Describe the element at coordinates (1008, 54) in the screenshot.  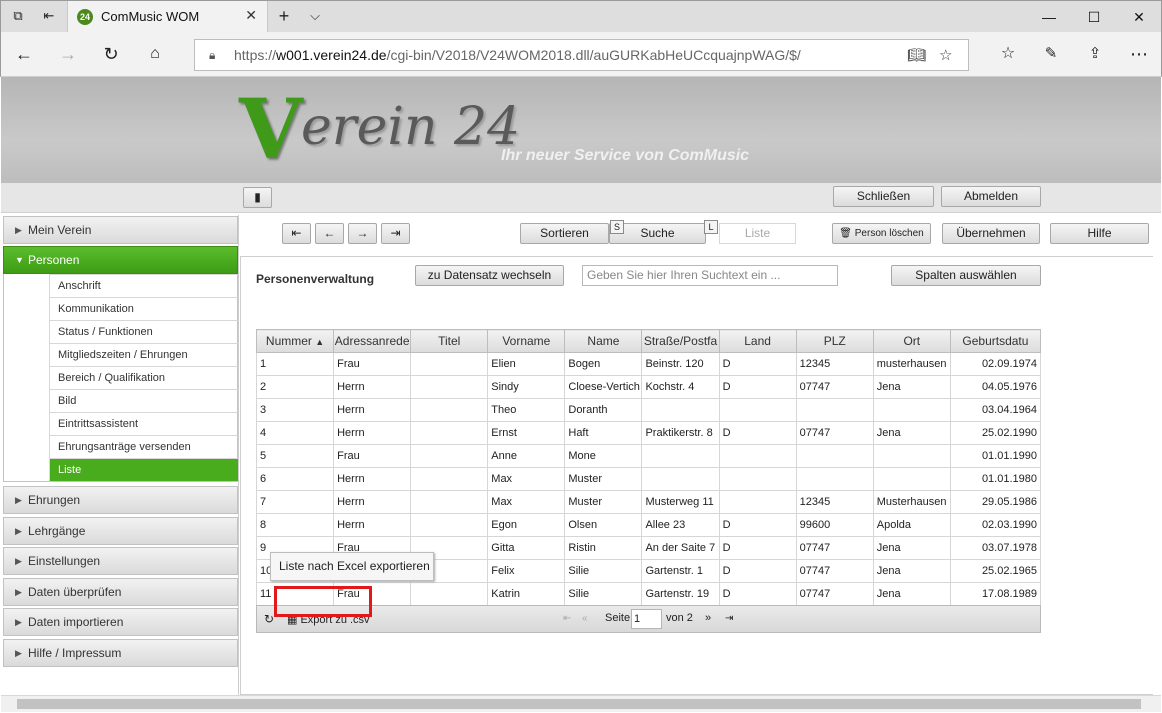
I see `favorites-hub-icon: ☆` at that location.